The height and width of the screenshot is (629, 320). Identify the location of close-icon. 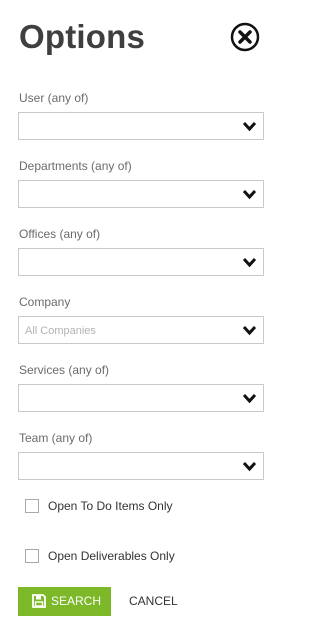
(245, 37).